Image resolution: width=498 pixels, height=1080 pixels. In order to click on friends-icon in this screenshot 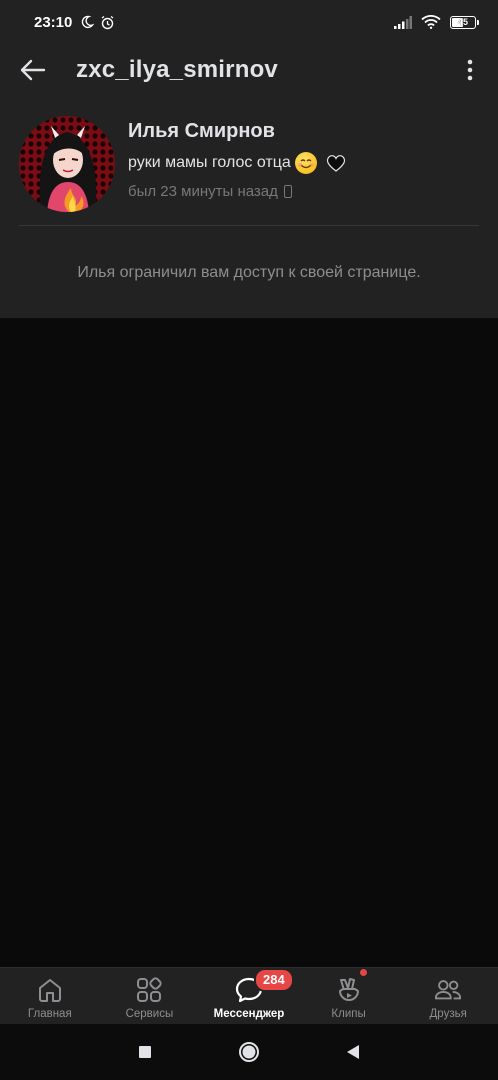, I will do `click(448, 990)`.